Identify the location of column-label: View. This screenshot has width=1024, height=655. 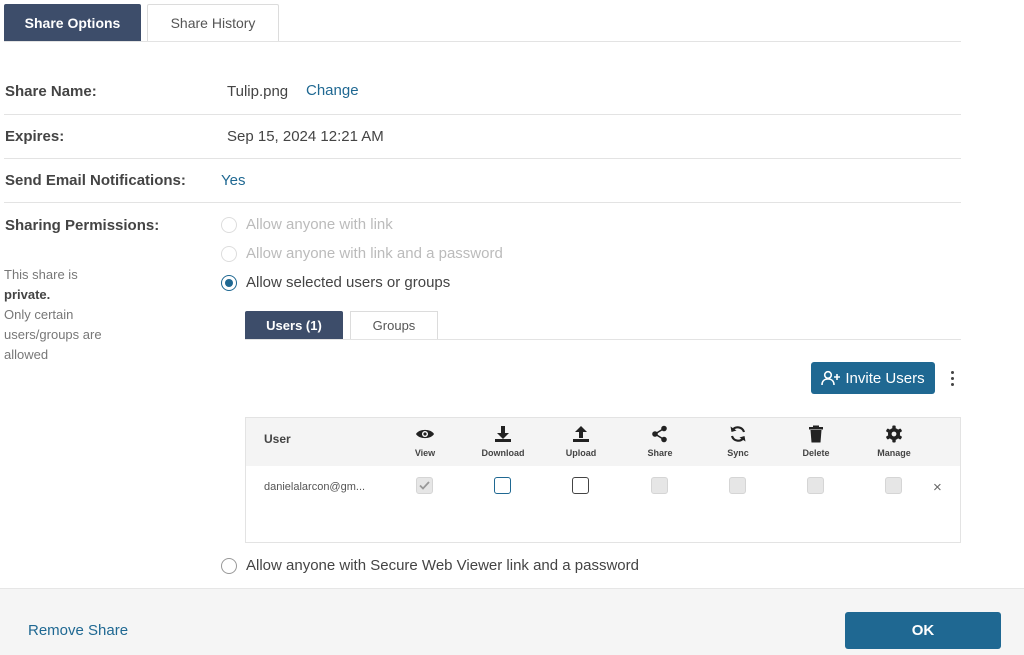
(425, 453).